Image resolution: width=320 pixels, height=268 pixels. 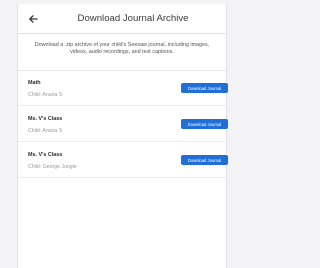 I want to click on header-bar: Download Journal Archive, so click(x=122, y=19).